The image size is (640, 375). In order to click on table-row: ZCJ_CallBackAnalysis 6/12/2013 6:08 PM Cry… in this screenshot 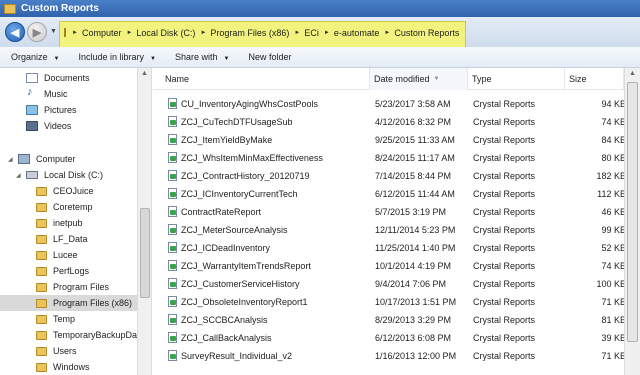, I will do `click(396, 337)`.